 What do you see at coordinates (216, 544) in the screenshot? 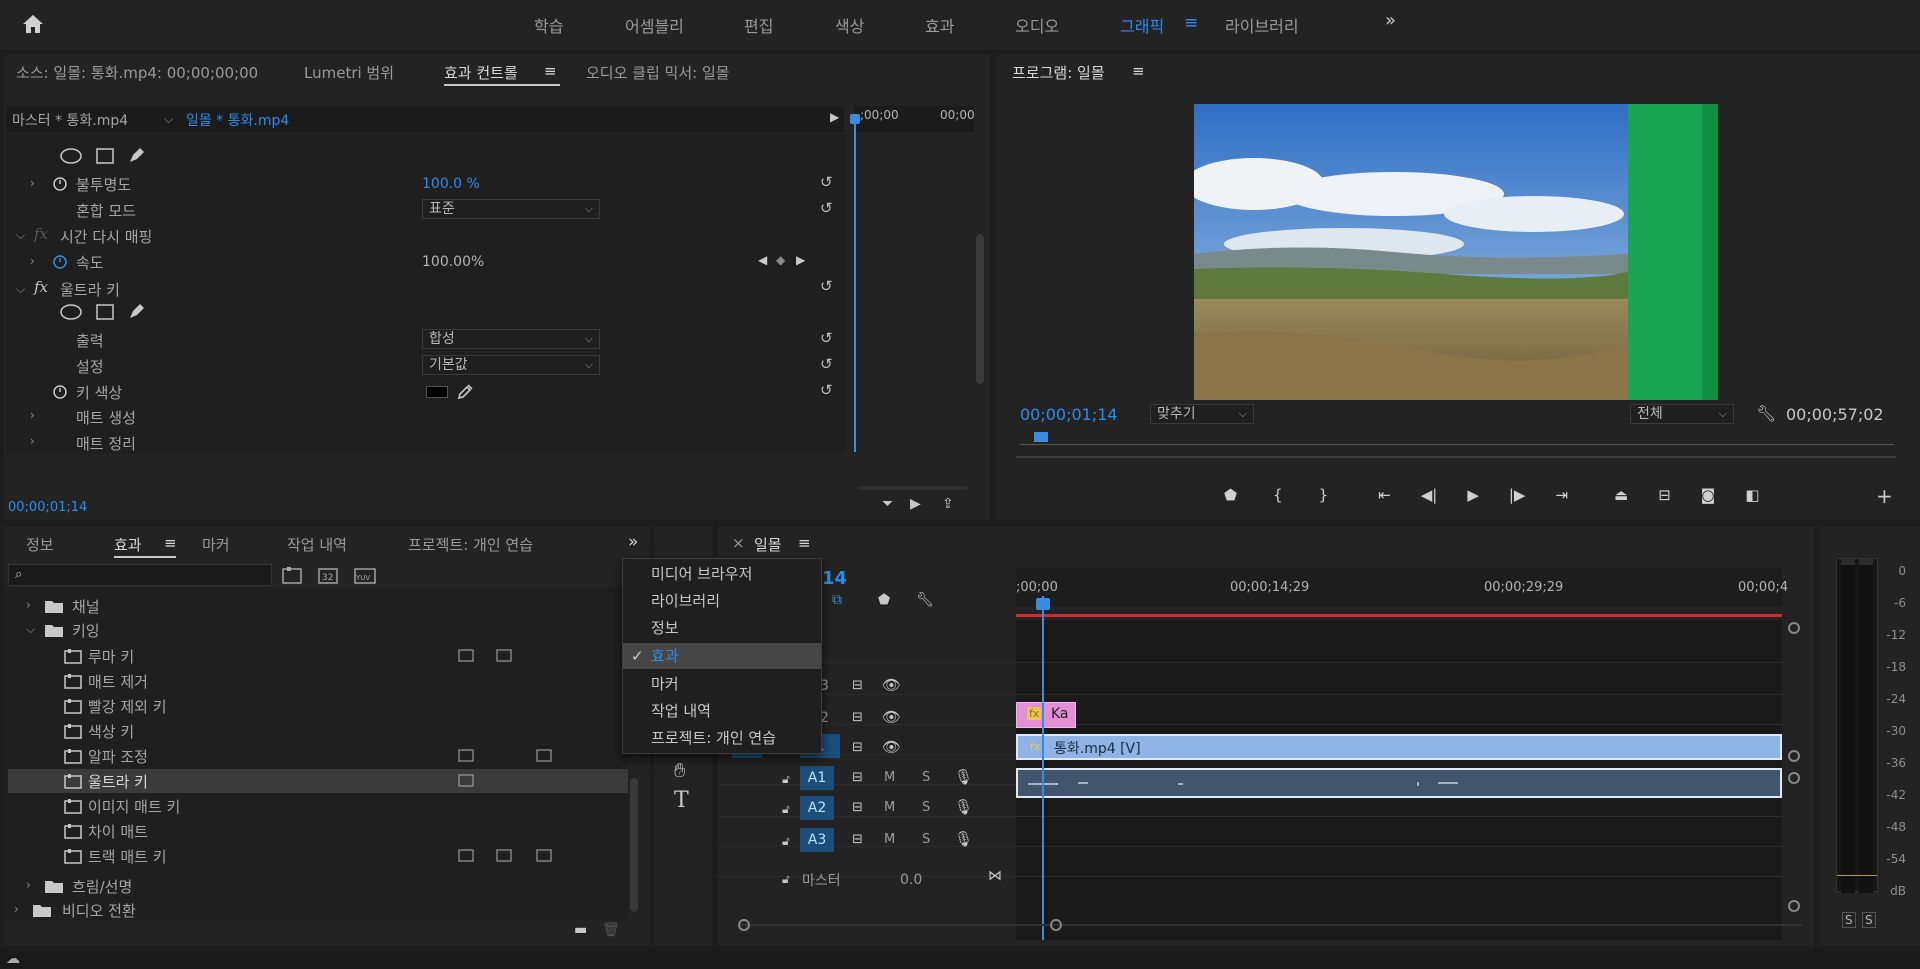
I see `tab-markers: 마커` at bounding box center [216, 544].